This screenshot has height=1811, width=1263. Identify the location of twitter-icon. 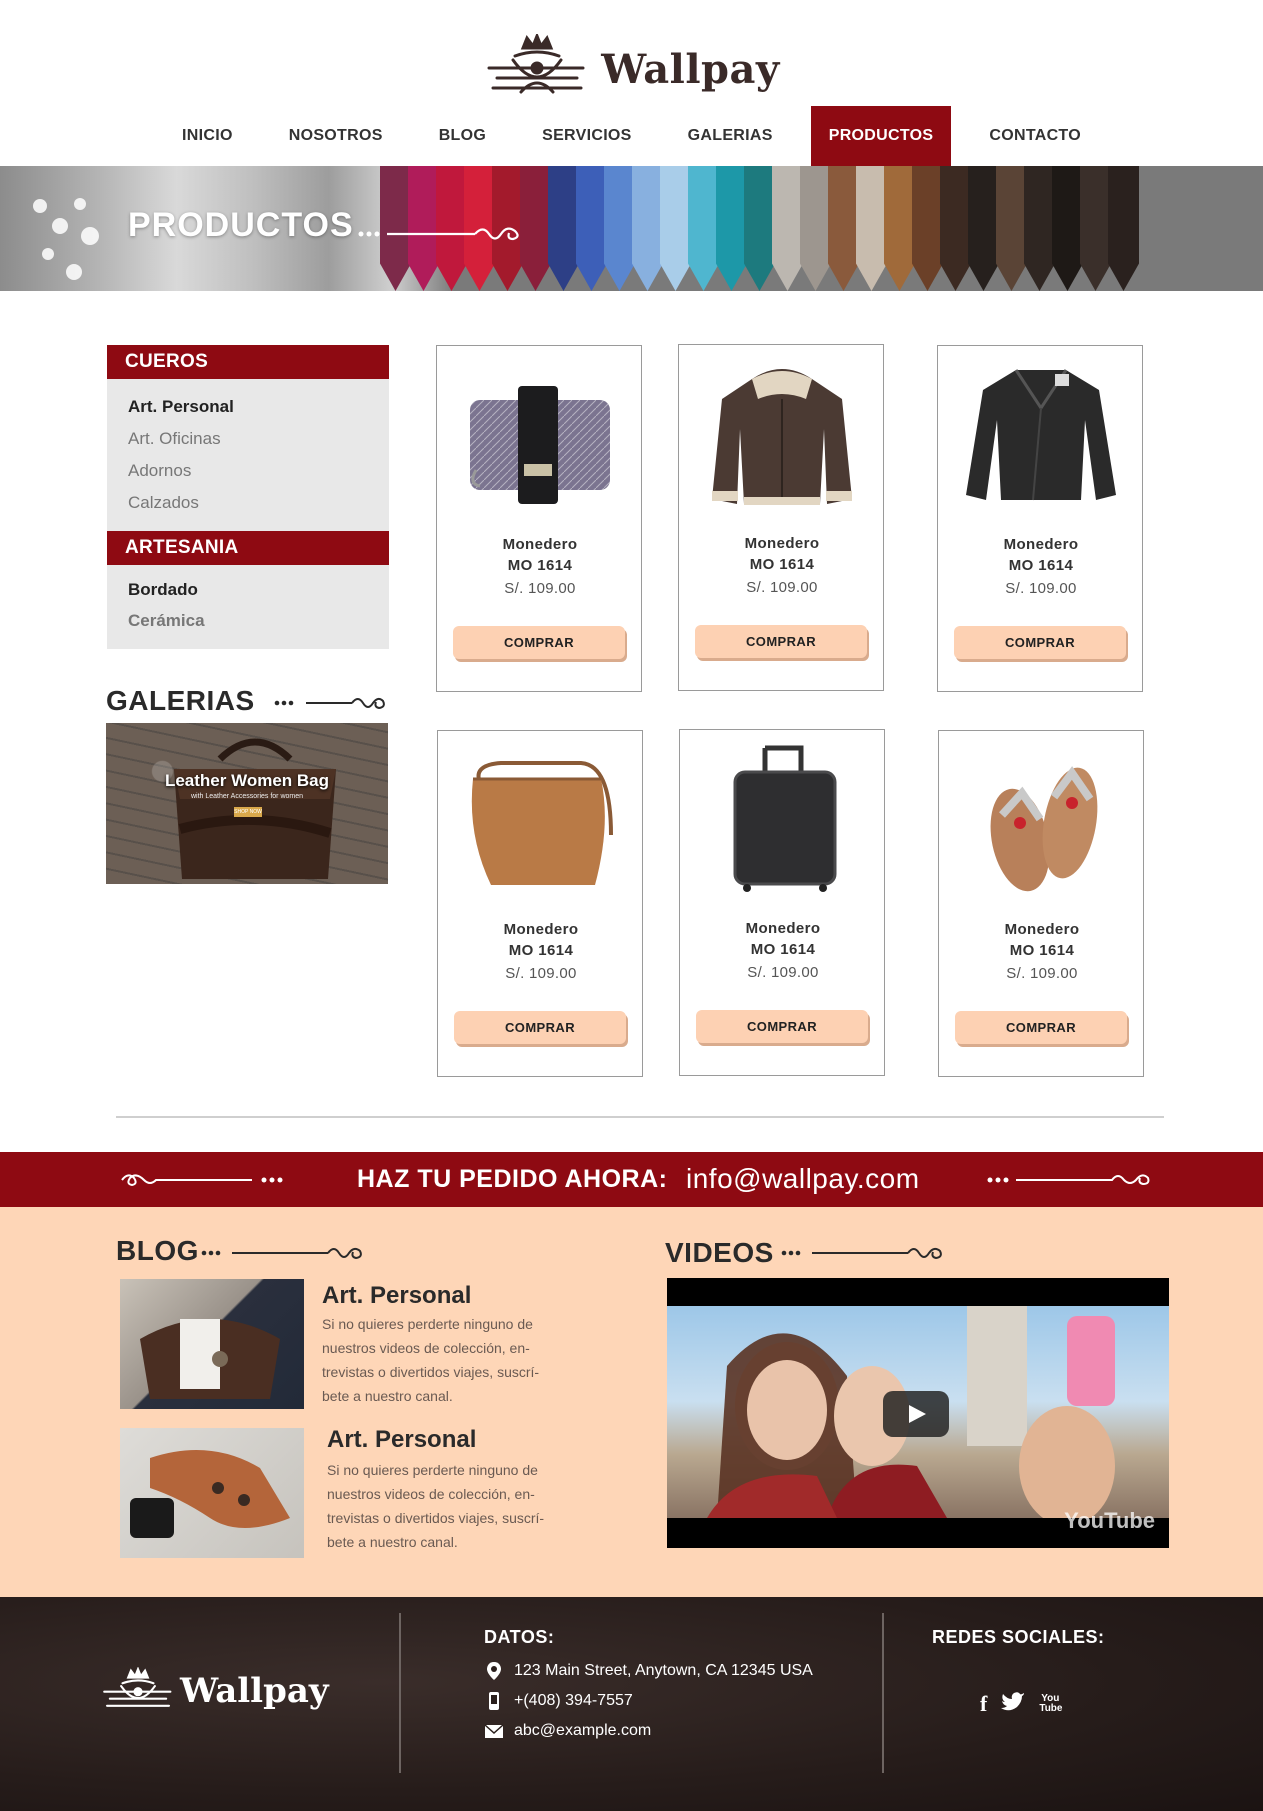
(1013, 1704).